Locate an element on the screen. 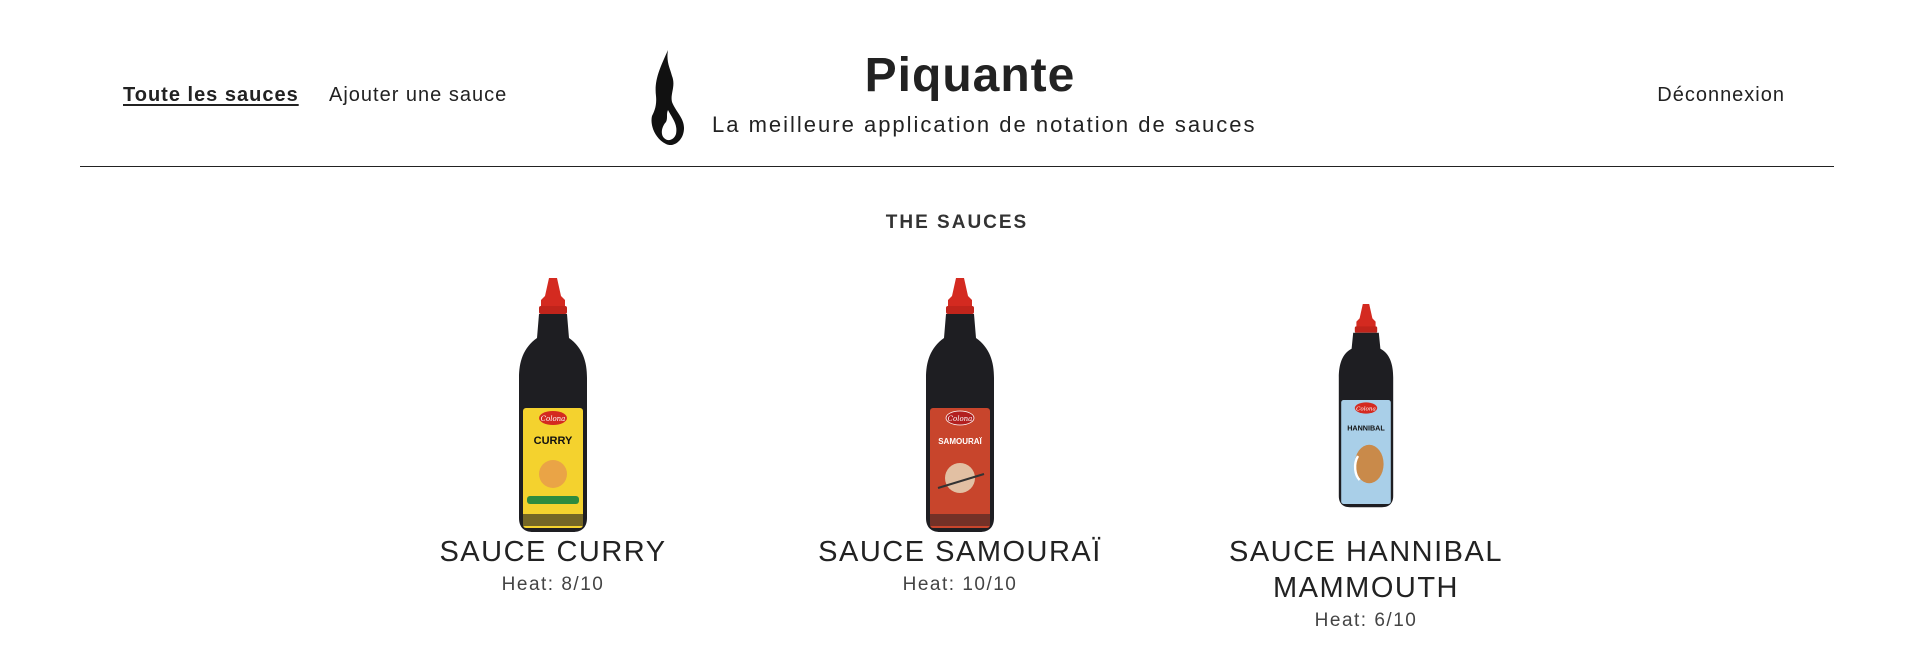  sauce-bottle-image: Colona HANNIBAL is located at coordinates (1366, 406).